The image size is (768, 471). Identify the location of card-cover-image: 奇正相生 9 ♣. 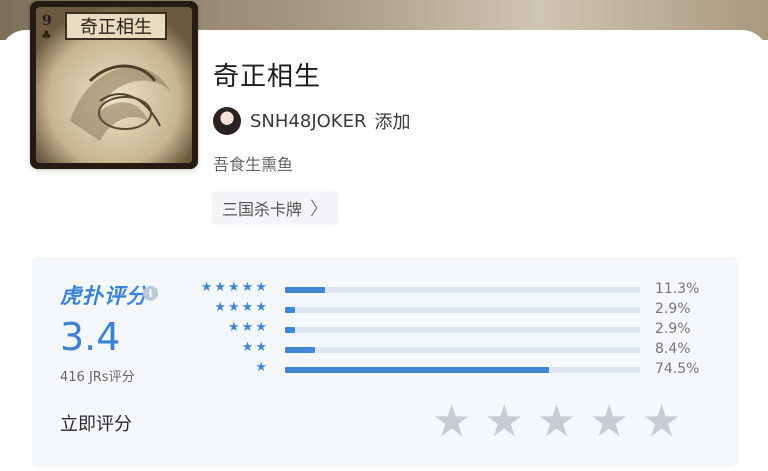
(114, 85).